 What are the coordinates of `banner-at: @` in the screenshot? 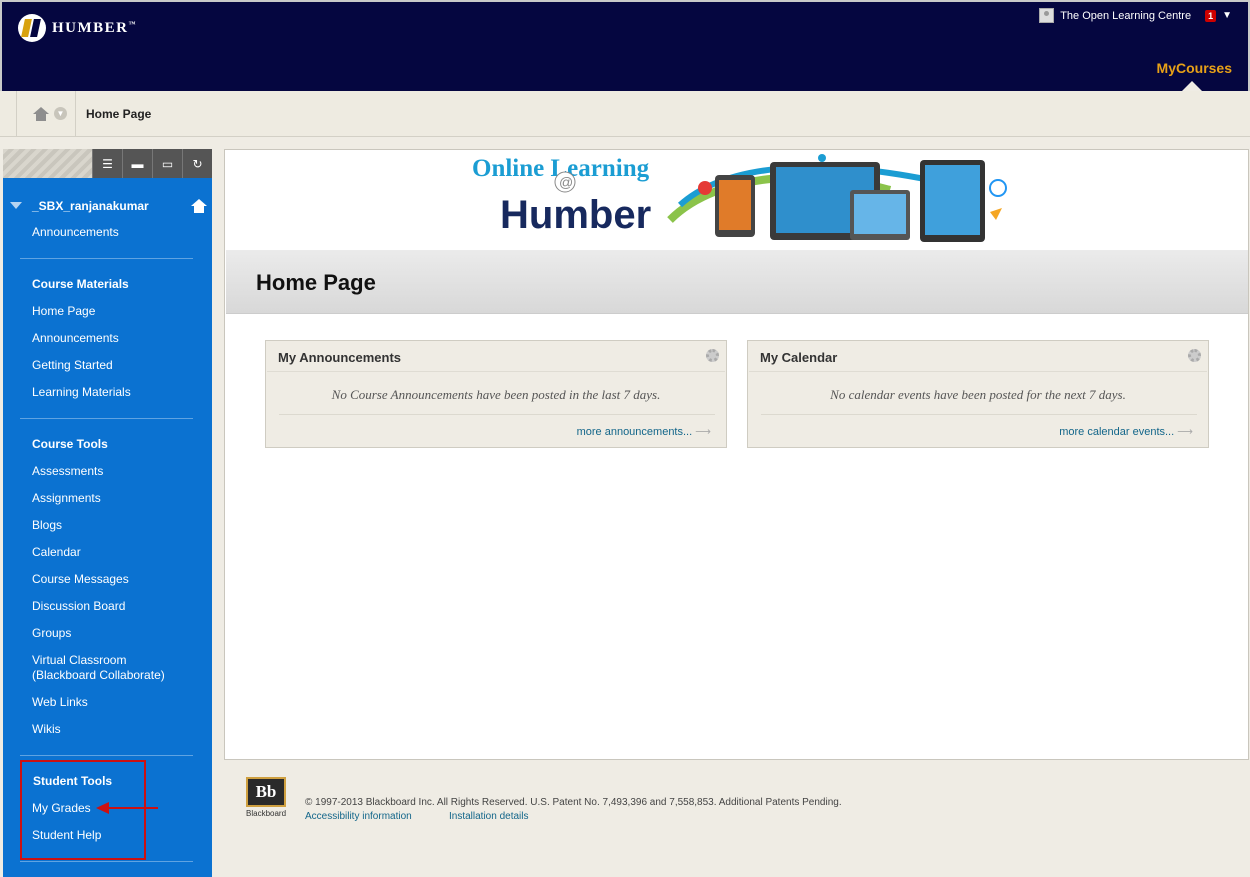 It's located at (566, 182).